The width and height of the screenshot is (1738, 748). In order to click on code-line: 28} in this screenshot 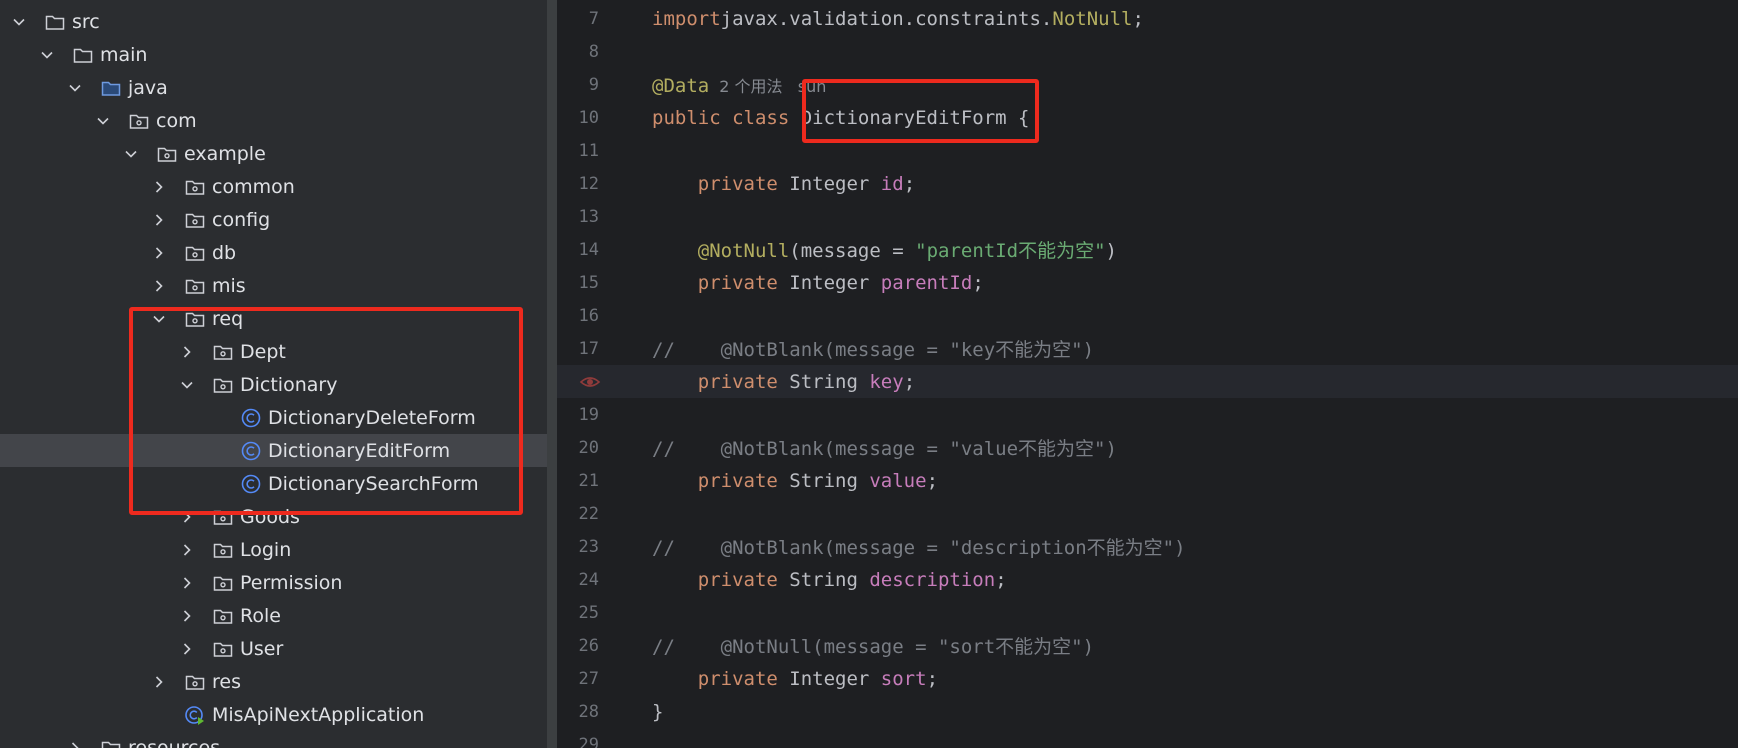, I will do `click(1147, 711)`.